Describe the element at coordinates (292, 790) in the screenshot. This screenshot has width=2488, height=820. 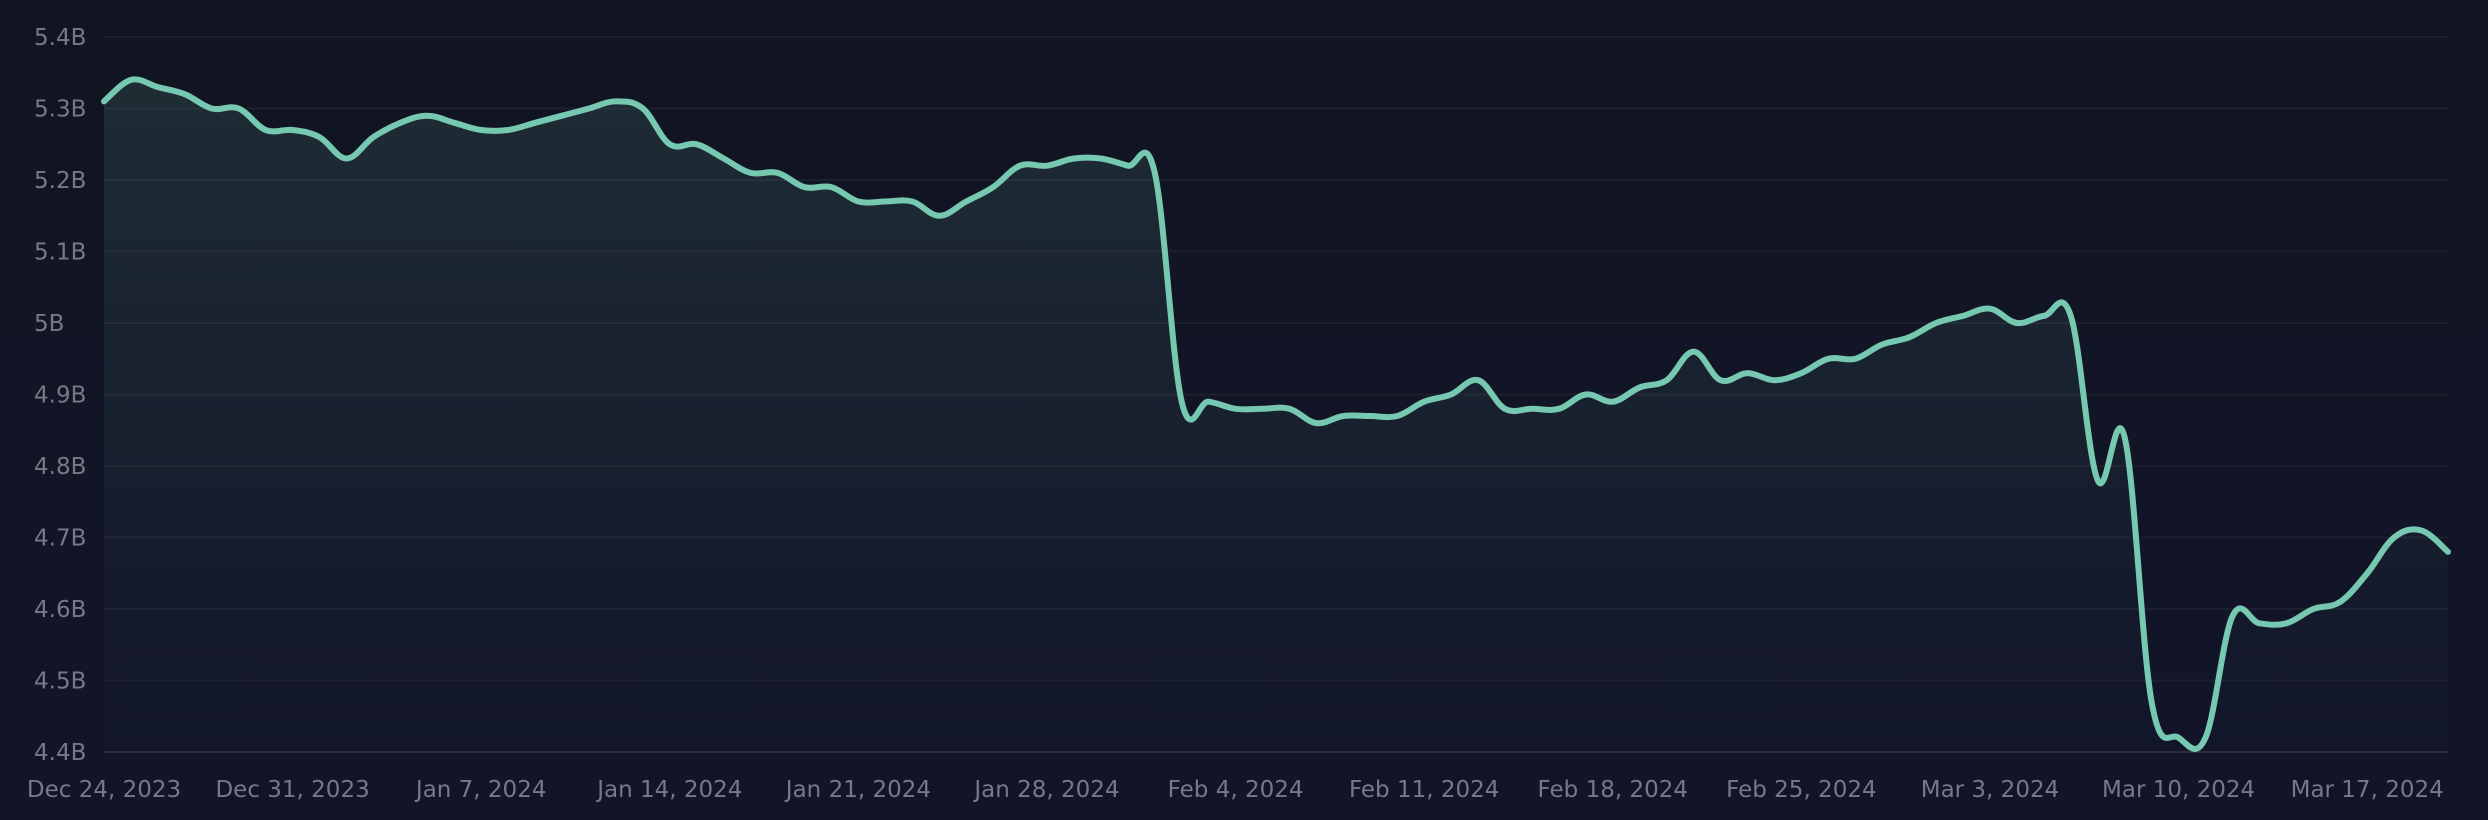
I see `x-tick-label: Dec 31, 2023` at that location.